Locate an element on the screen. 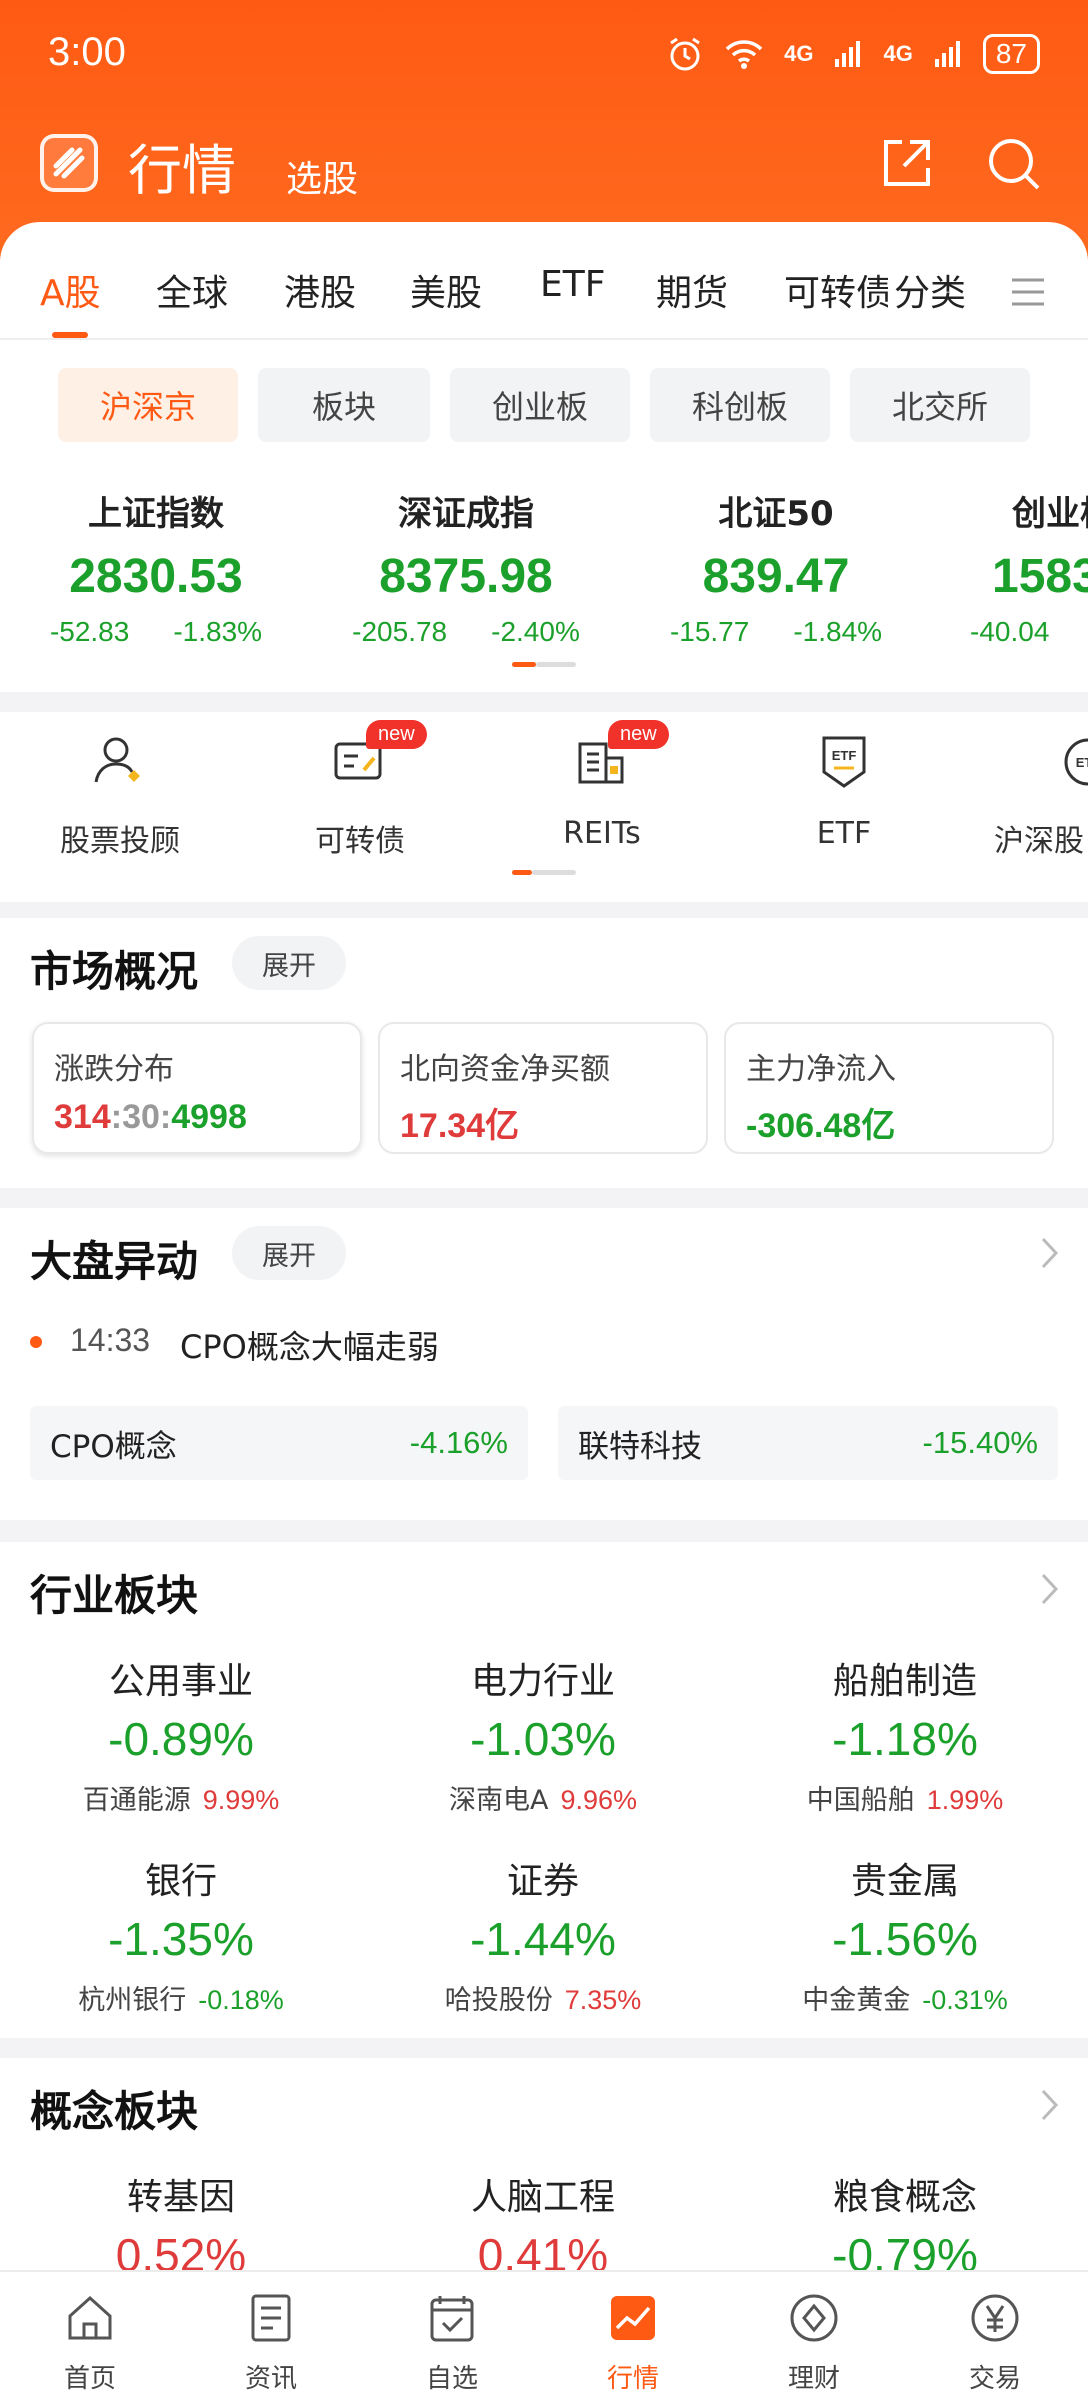 This screenshot has width=1088, height=2400. sector-card: 船舶制造 -1.18% 中国船舶 1.99% is located at coordinates (905, 1734).